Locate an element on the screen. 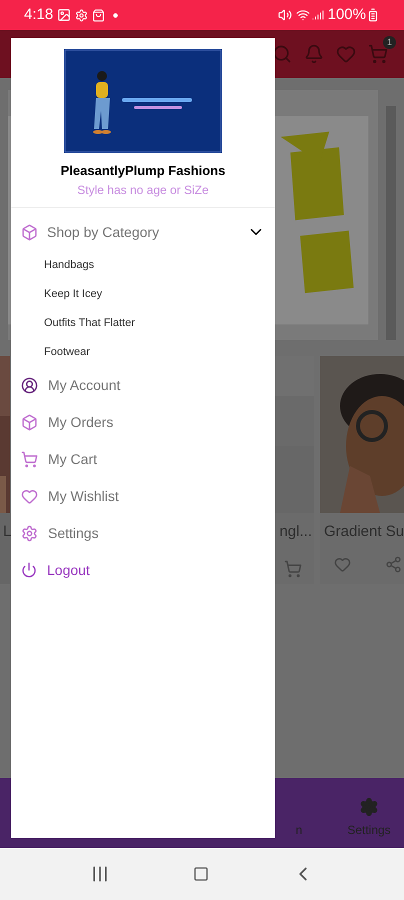  power-icon is located at coordinates (29, 570).